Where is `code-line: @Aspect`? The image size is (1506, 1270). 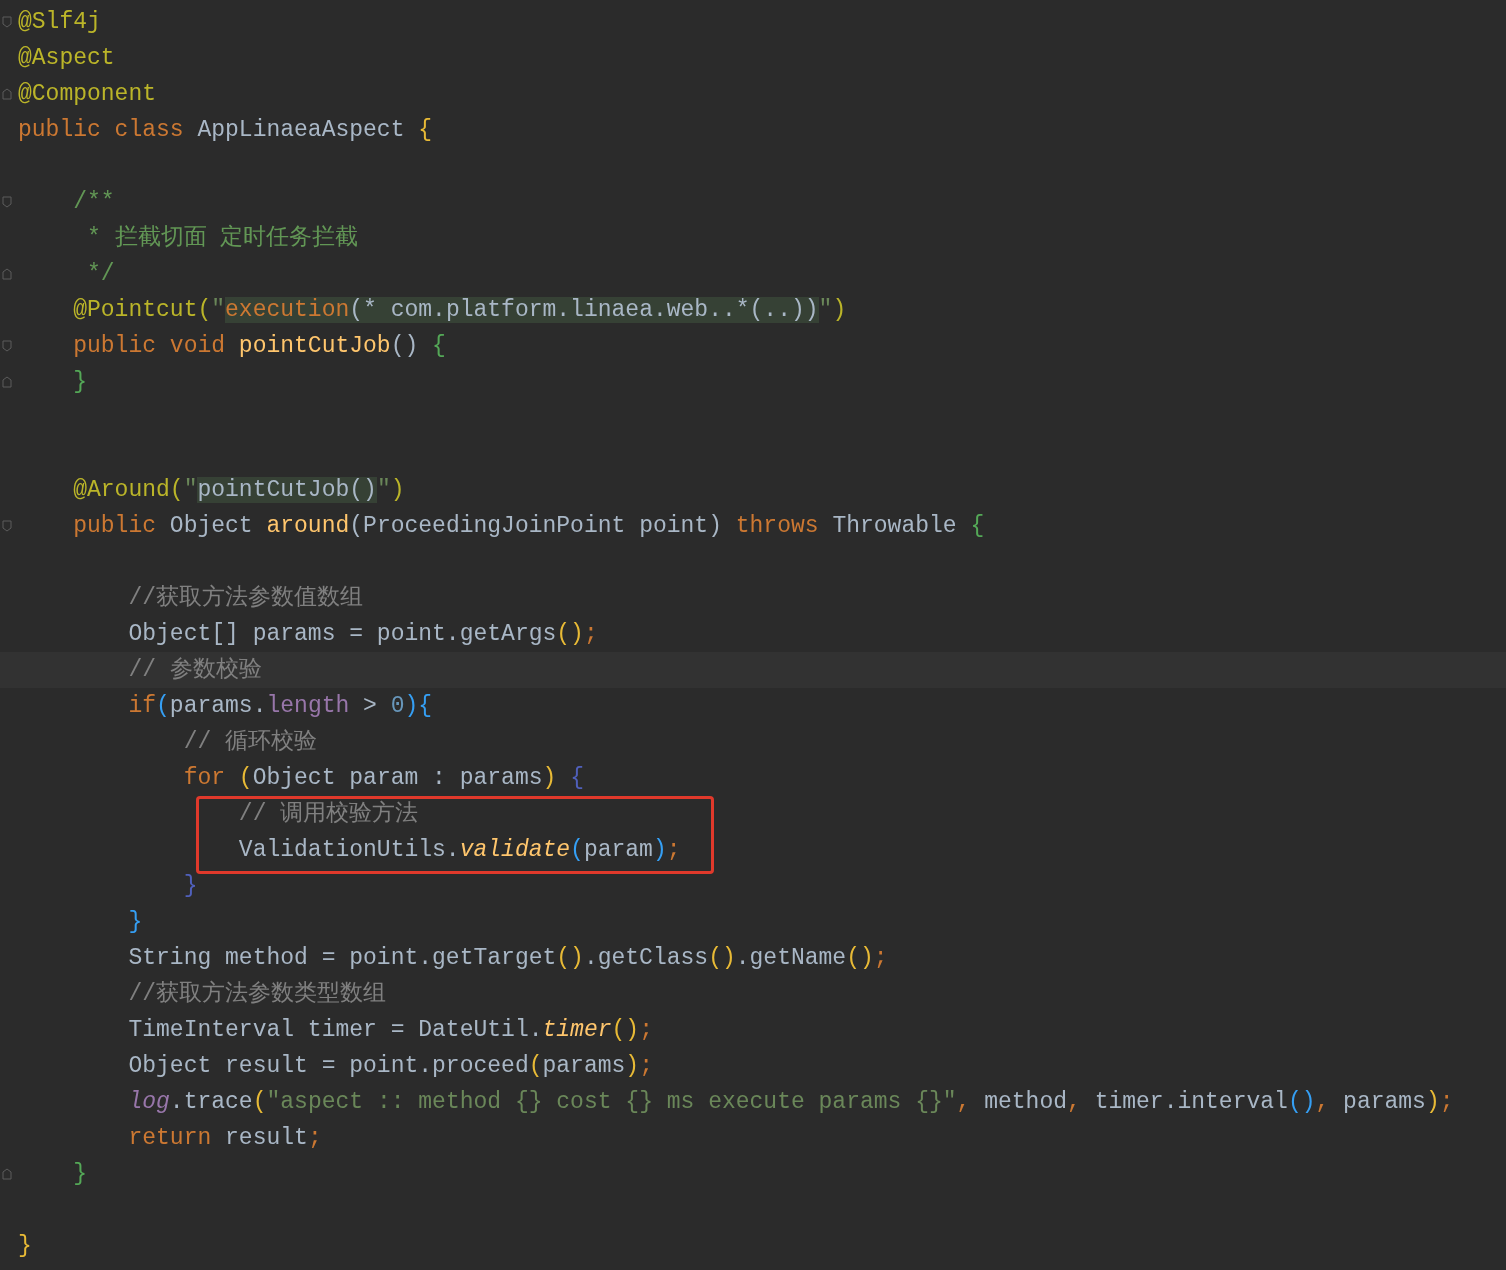
code-line: @Aspect is located at coordinates (66, 58).